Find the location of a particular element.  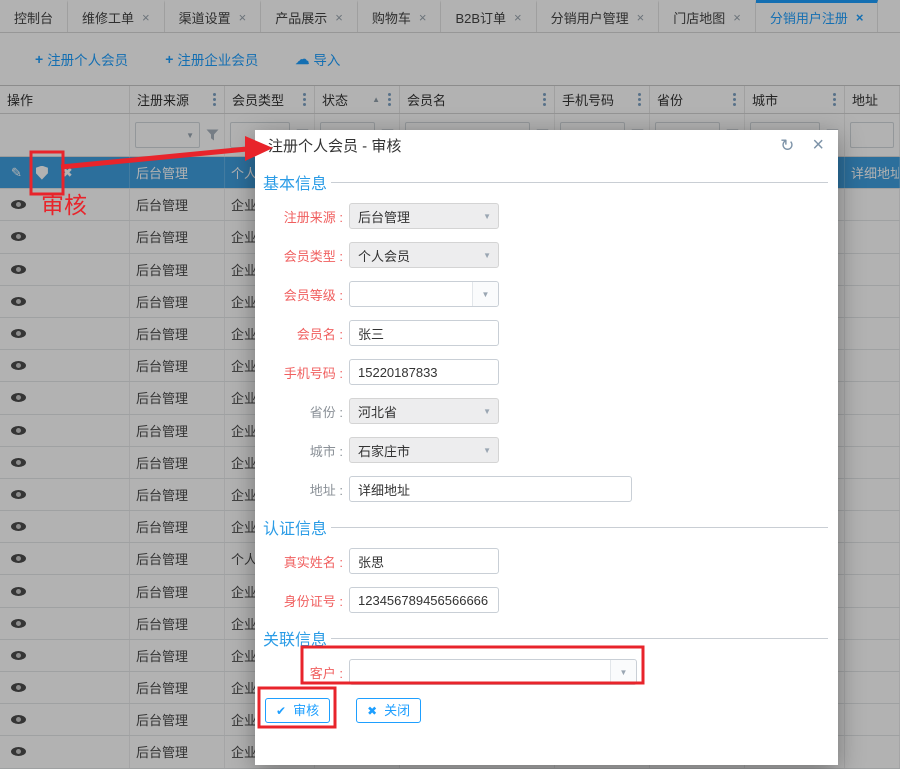

form-field: 省份 : 河北省 ▼ is located at coordinates (545, 411).